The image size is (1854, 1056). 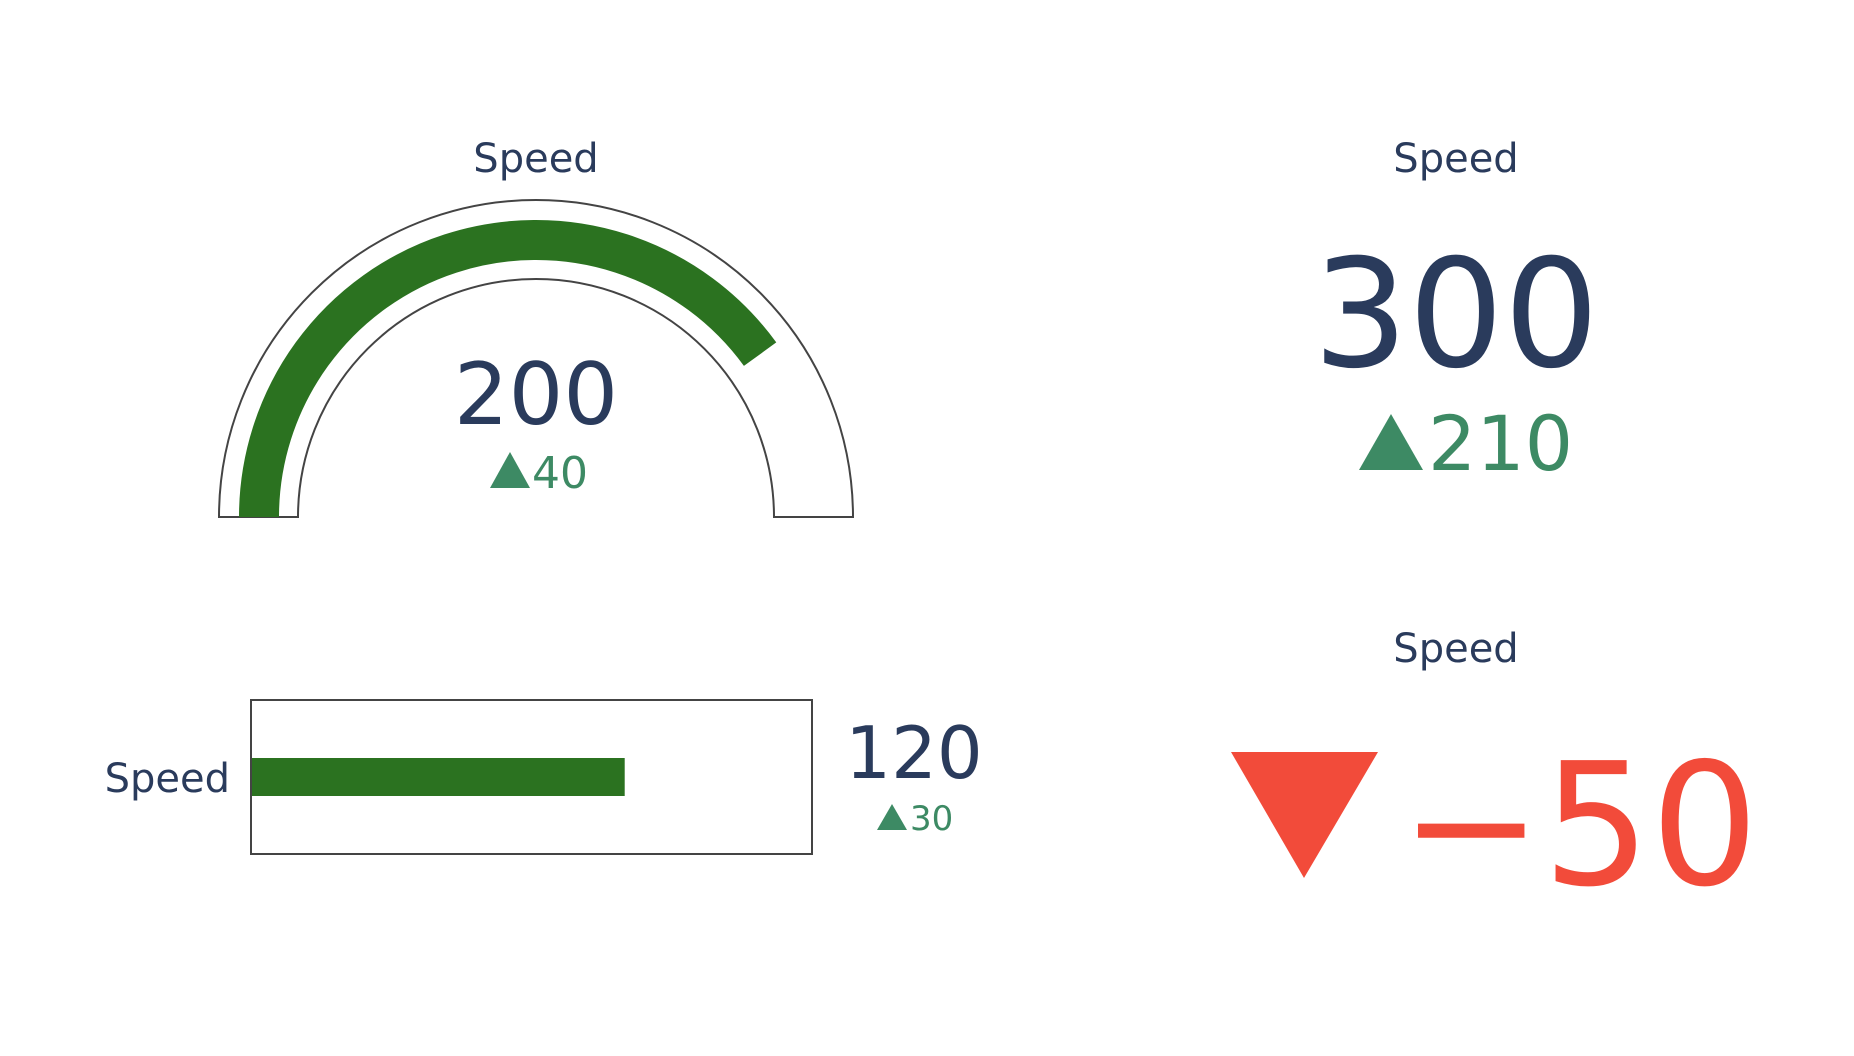 I want to click on gauge-delta-up-icon, so click(x=510, y=470).